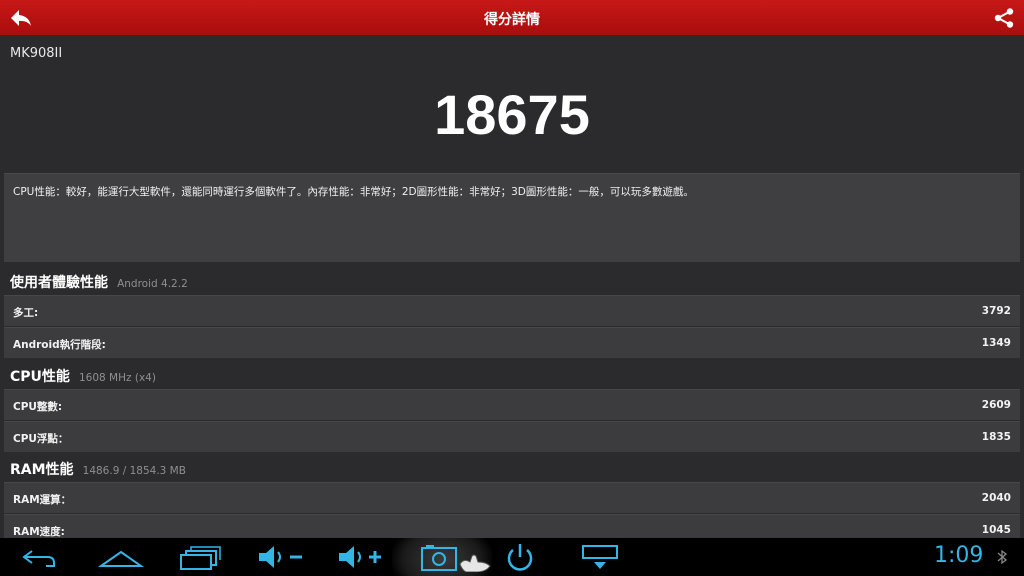 This screenshot has width=1024, height=576. Describe the element at coordinates (996, 405) in the screenshot. I see `row-value: 2609` at that location.